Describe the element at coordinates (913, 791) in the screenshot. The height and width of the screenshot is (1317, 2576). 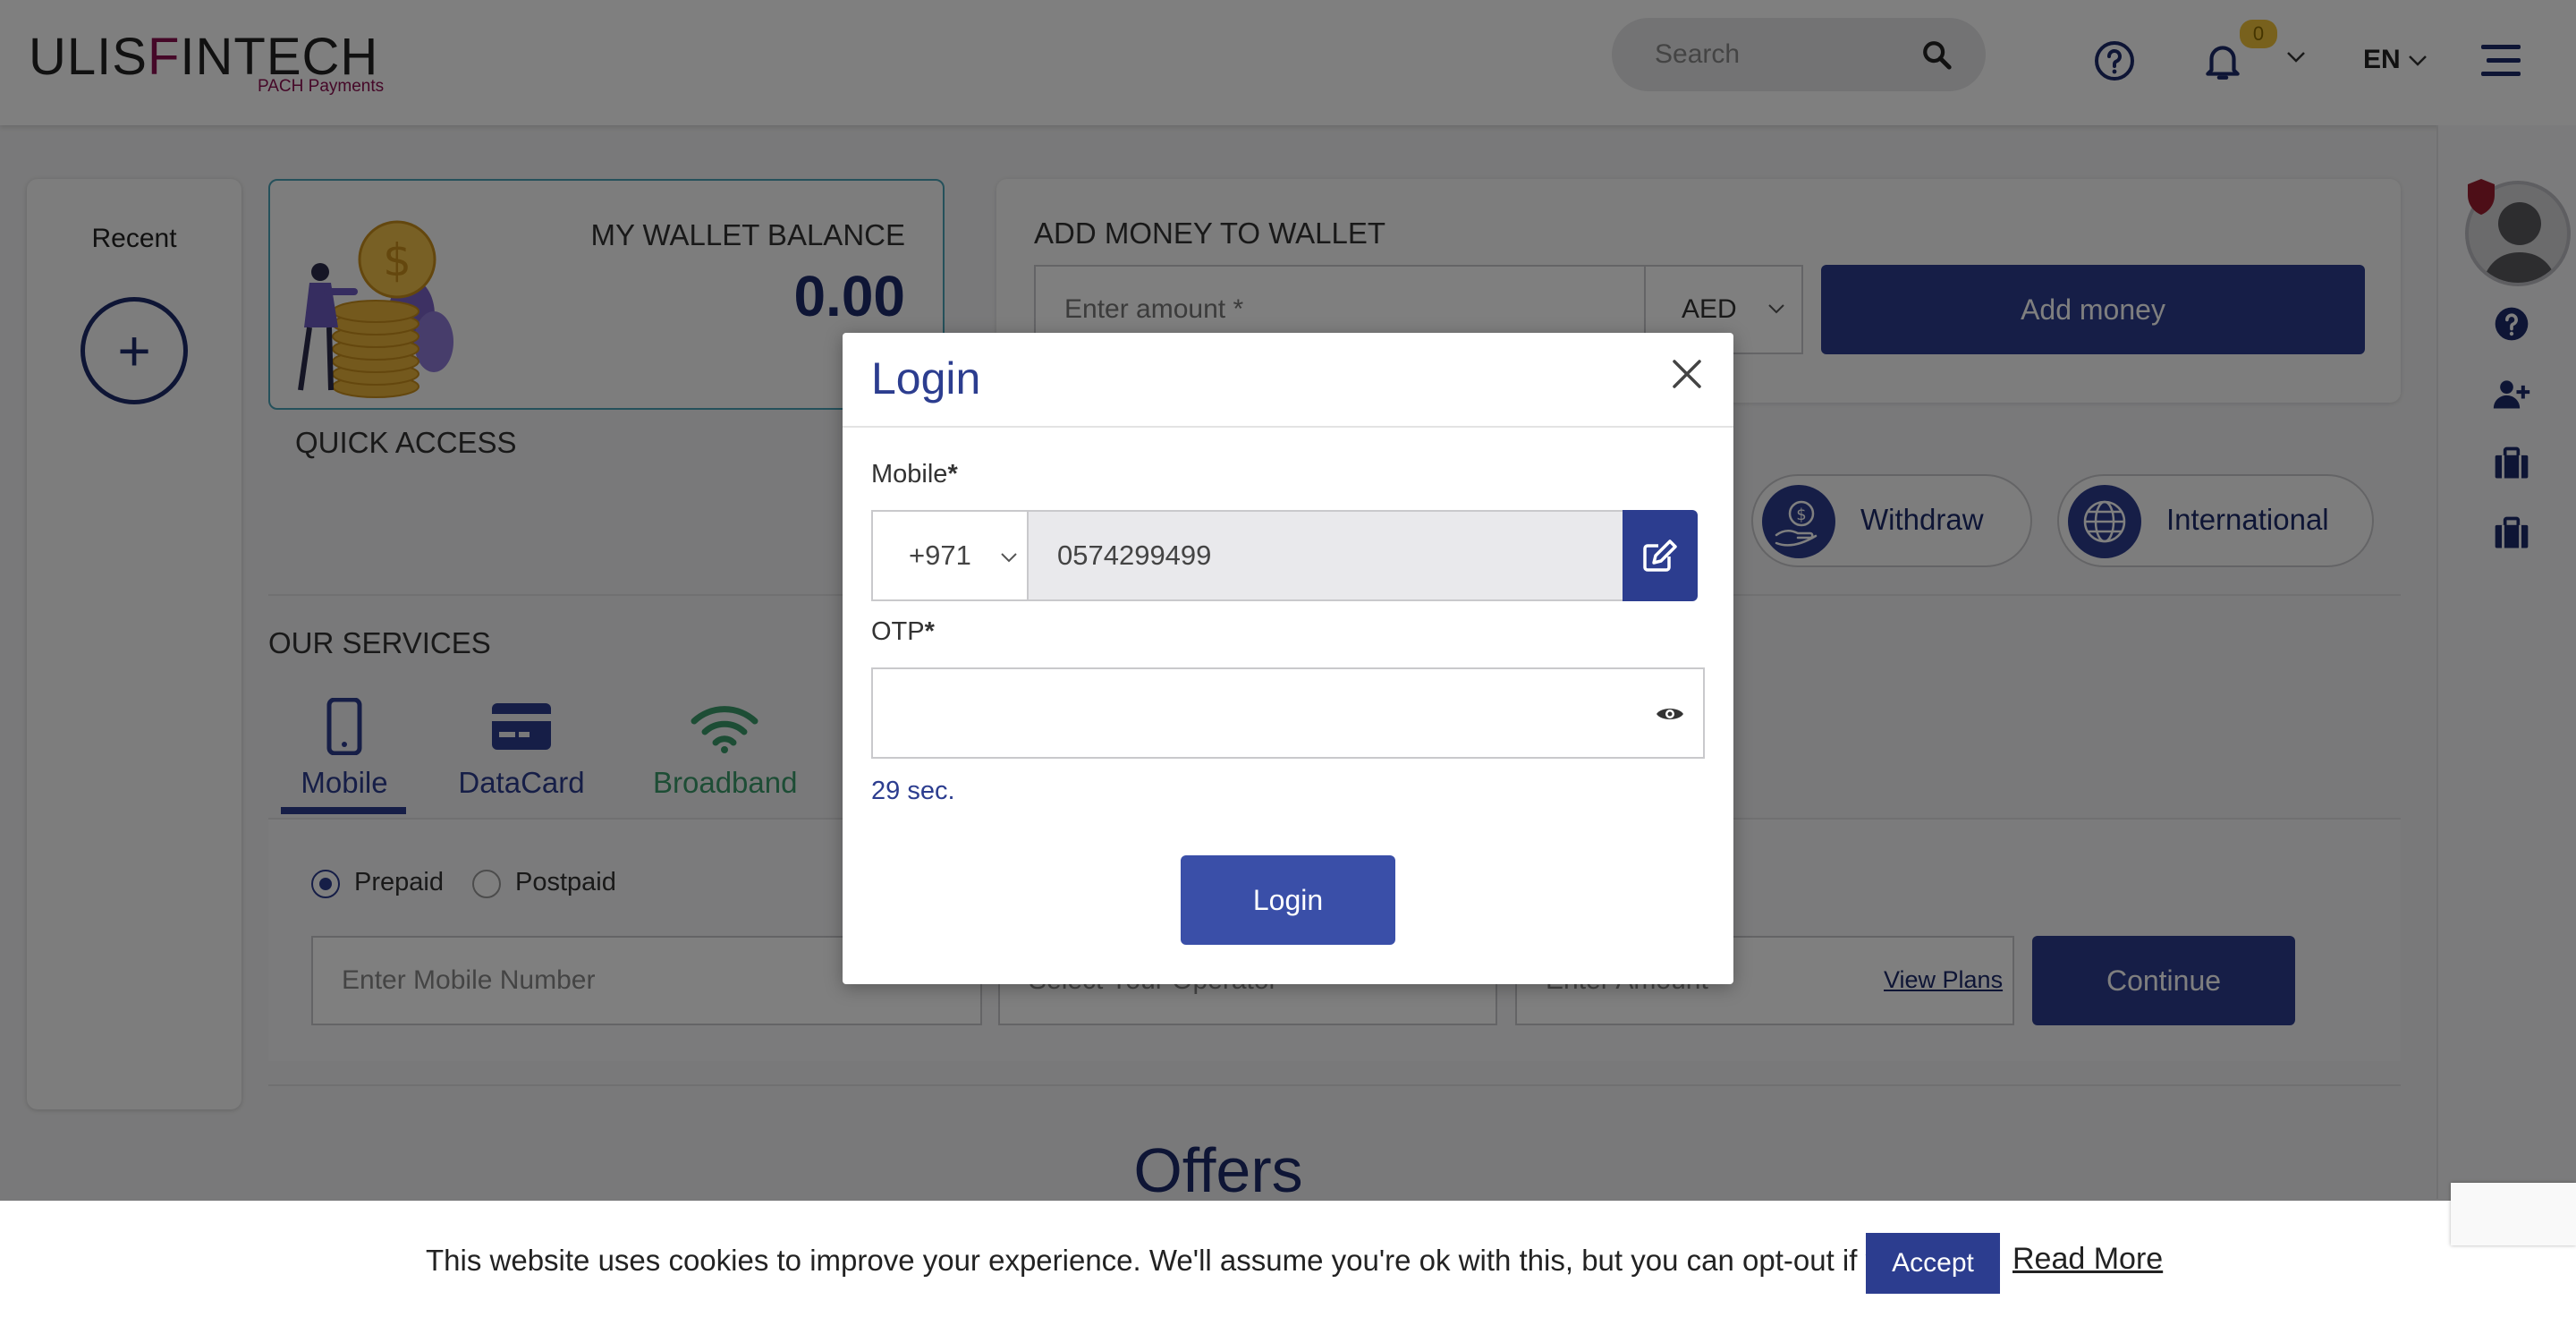
I see `otp-timer: 29 sec.` at that location.